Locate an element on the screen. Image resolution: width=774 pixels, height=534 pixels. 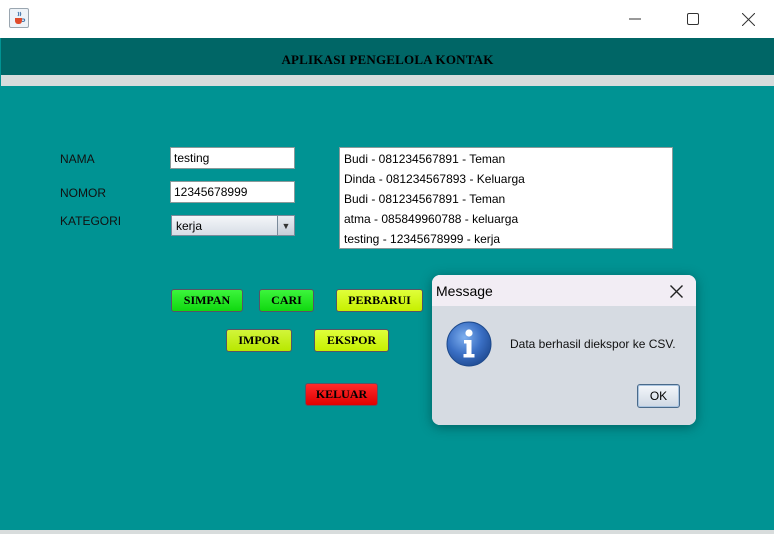
kategori-select: kerja ▼ is located at coordinates (233, 225).